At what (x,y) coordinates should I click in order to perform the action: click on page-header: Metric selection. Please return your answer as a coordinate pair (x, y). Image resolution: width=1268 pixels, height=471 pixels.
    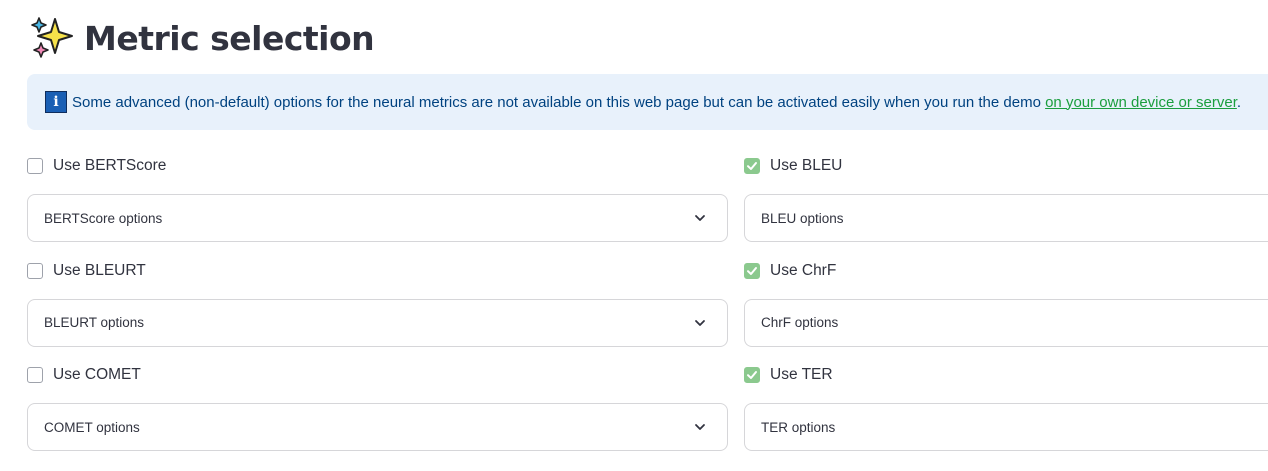
    Looking at the image, I should click on (201, 38).